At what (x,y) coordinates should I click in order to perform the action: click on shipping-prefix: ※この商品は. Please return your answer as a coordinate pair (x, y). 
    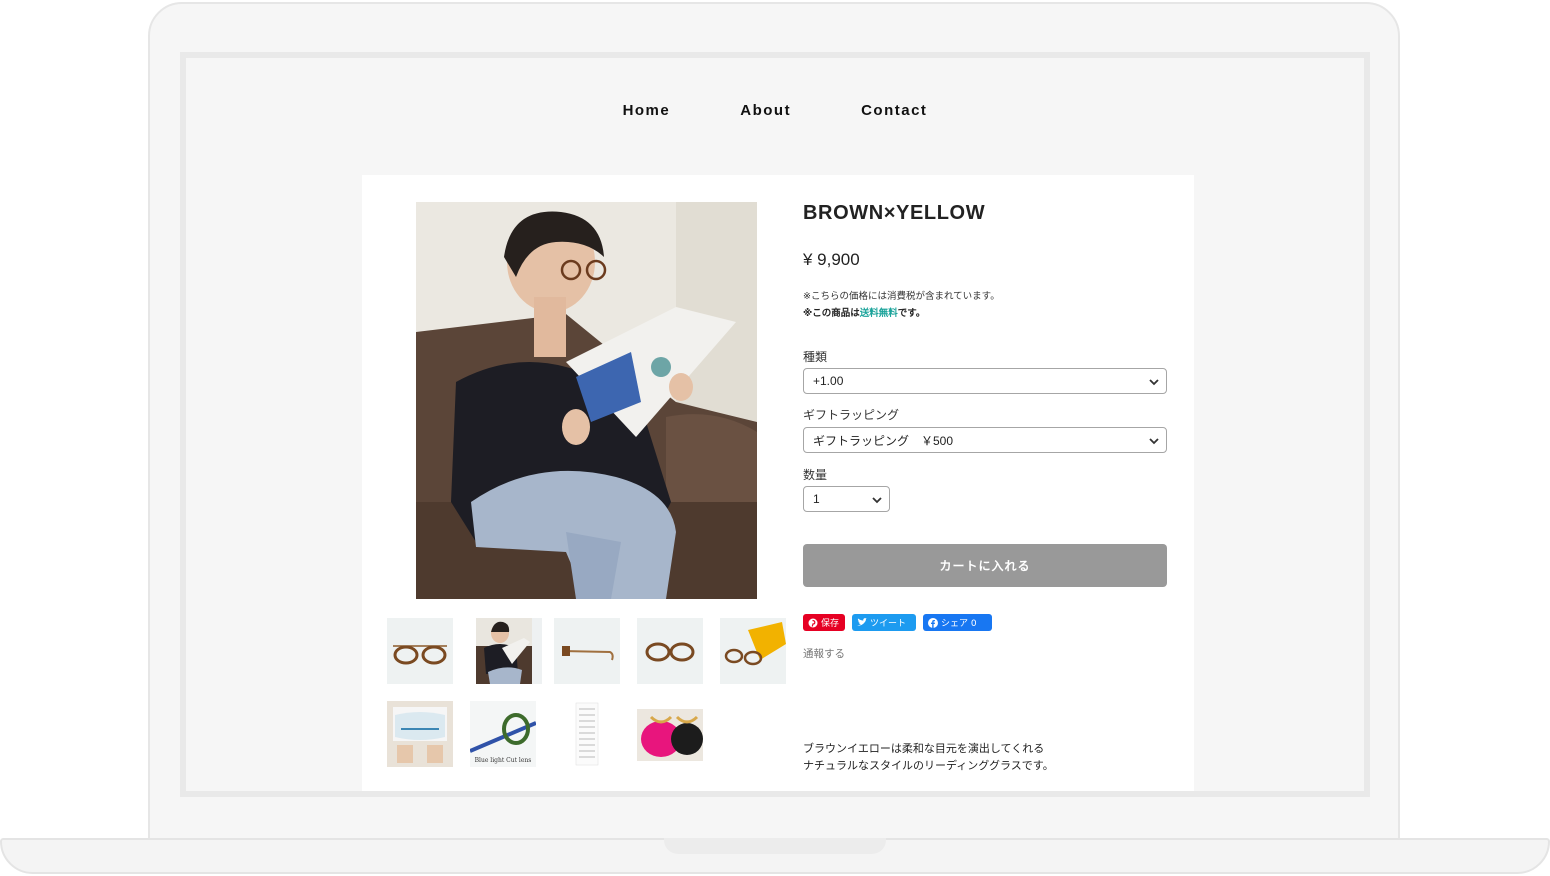
    Looking at the image, I should click on (831, 313).